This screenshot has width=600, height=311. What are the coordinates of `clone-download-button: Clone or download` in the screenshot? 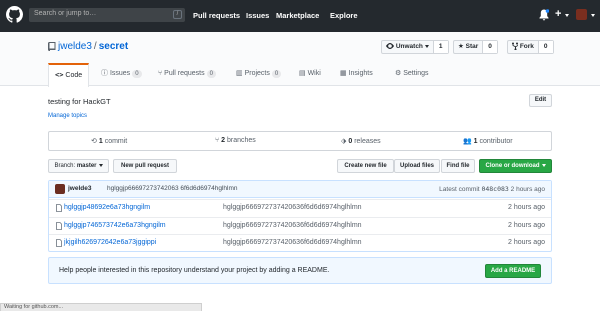 It's located at (515, 166).